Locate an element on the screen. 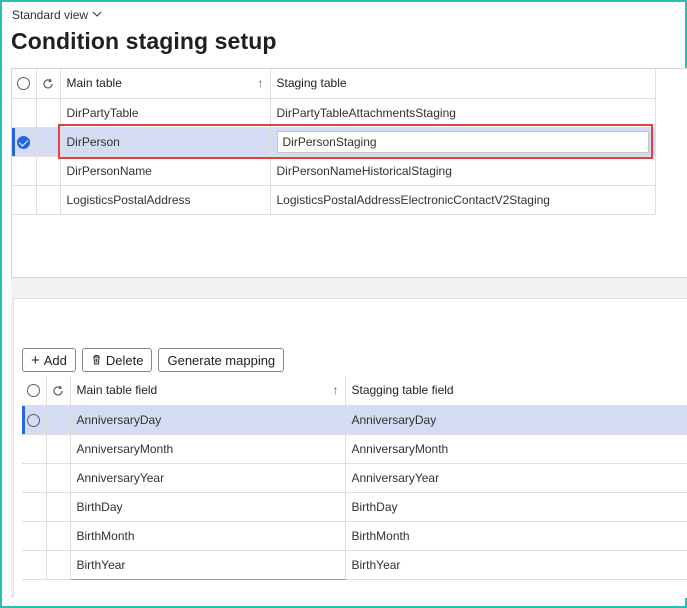 The image size is (687, 608). staging-table-input: DirPersonStaging is located at coordinates (462, 141).